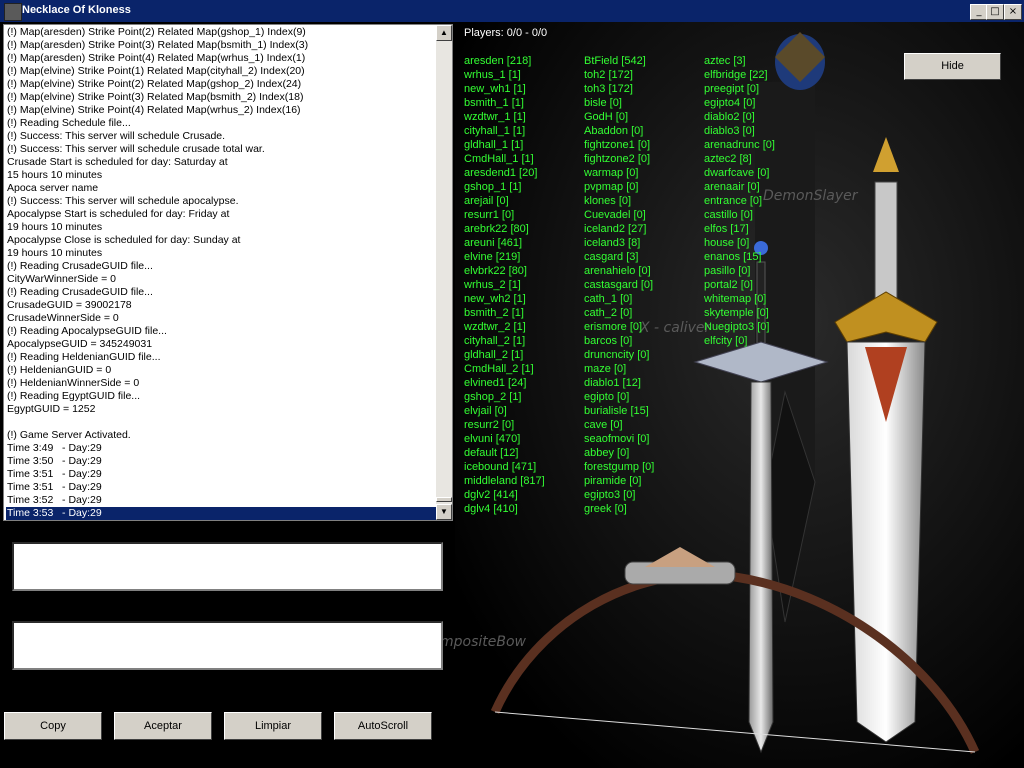  I want to click on map-entry: bsmith_1 [1], so click(494, 103).